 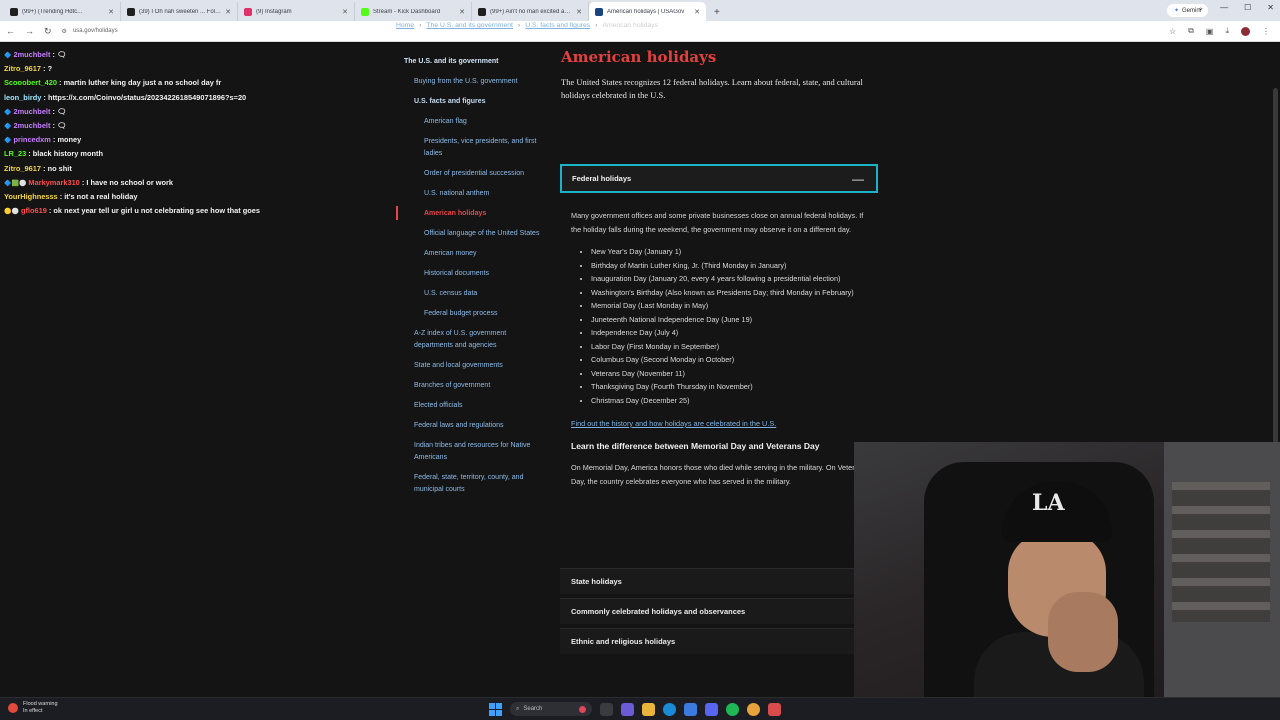 What do you see at coordinates (630, 25) in the screenshot?
I see `breadcrumb-current: American holidays` at bounding box center [630, 25].